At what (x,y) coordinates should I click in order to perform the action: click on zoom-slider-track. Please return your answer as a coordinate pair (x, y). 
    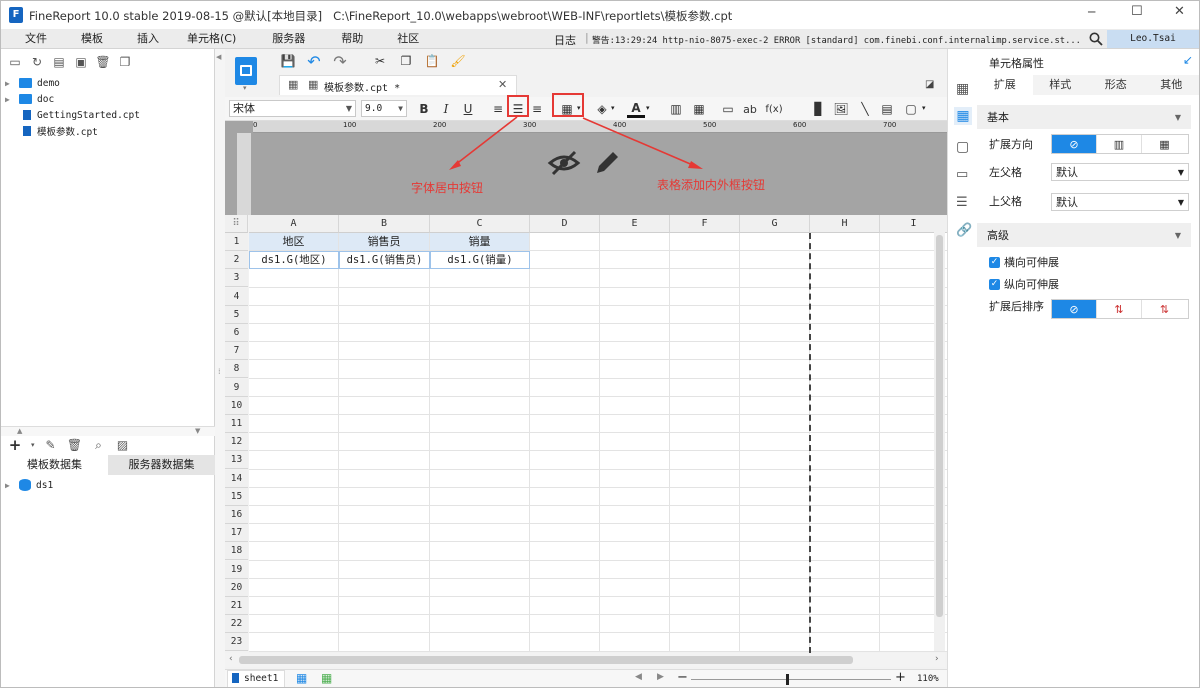
    Looking at the image, I should click on (791, 679).